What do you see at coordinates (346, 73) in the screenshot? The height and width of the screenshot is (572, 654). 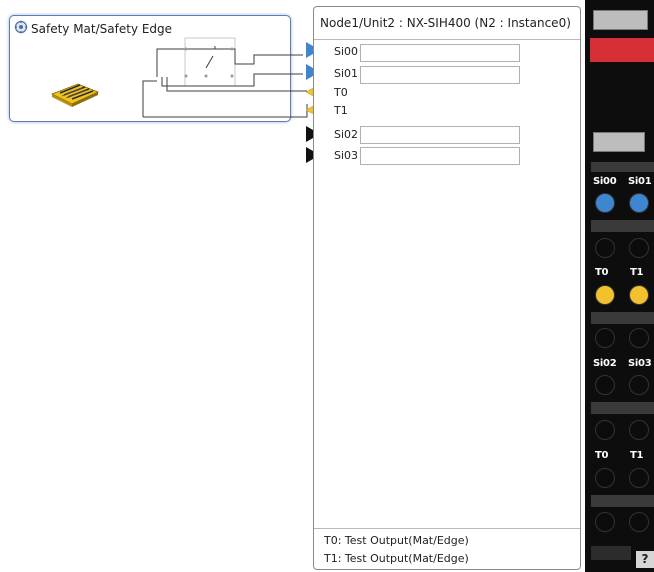 I see `port-label-si01: Si01` at bounding box center [346, 73].